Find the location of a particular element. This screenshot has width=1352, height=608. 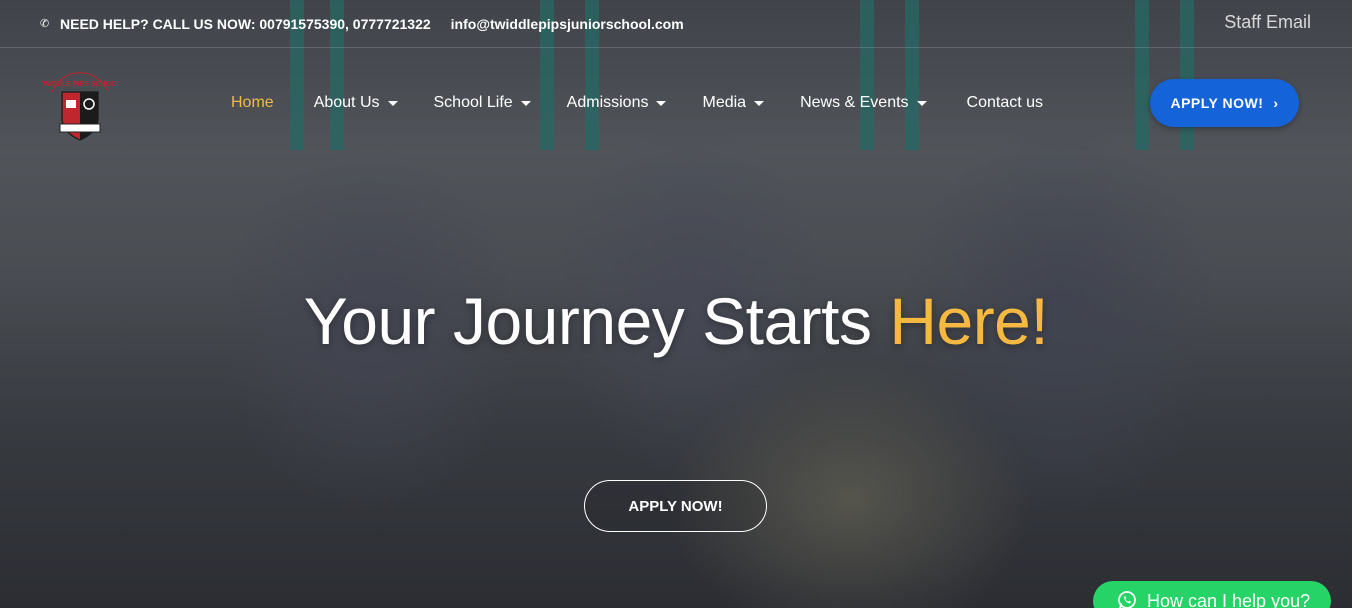

nav-item-about-us: About Us is located at coordinates (356, 103).